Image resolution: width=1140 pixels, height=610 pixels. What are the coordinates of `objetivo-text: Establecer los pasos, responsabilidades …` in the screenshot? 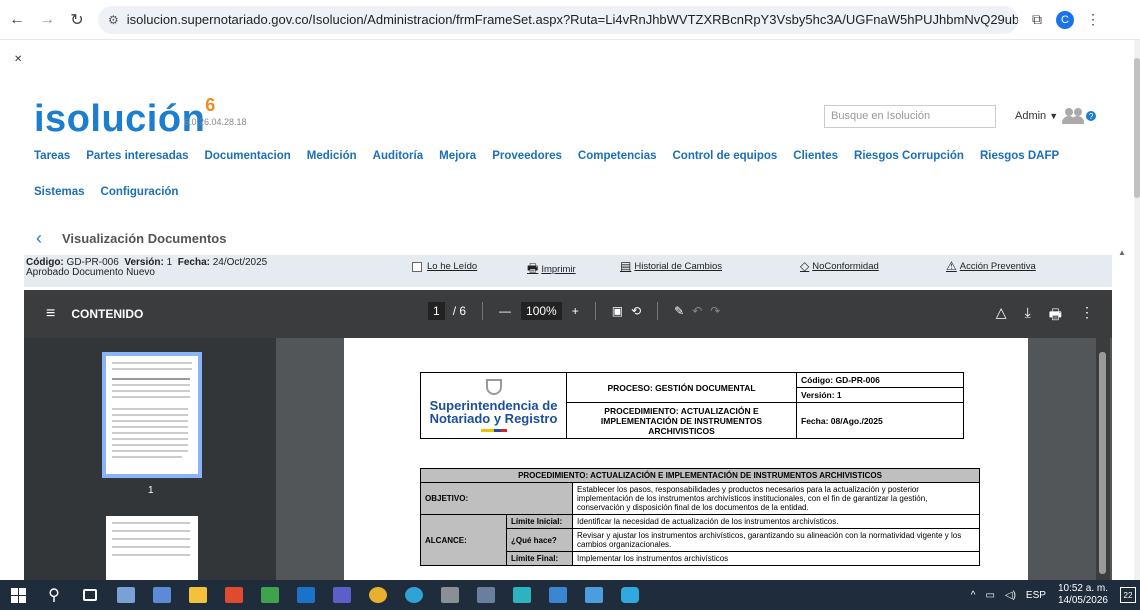 It's located at (776, 498).